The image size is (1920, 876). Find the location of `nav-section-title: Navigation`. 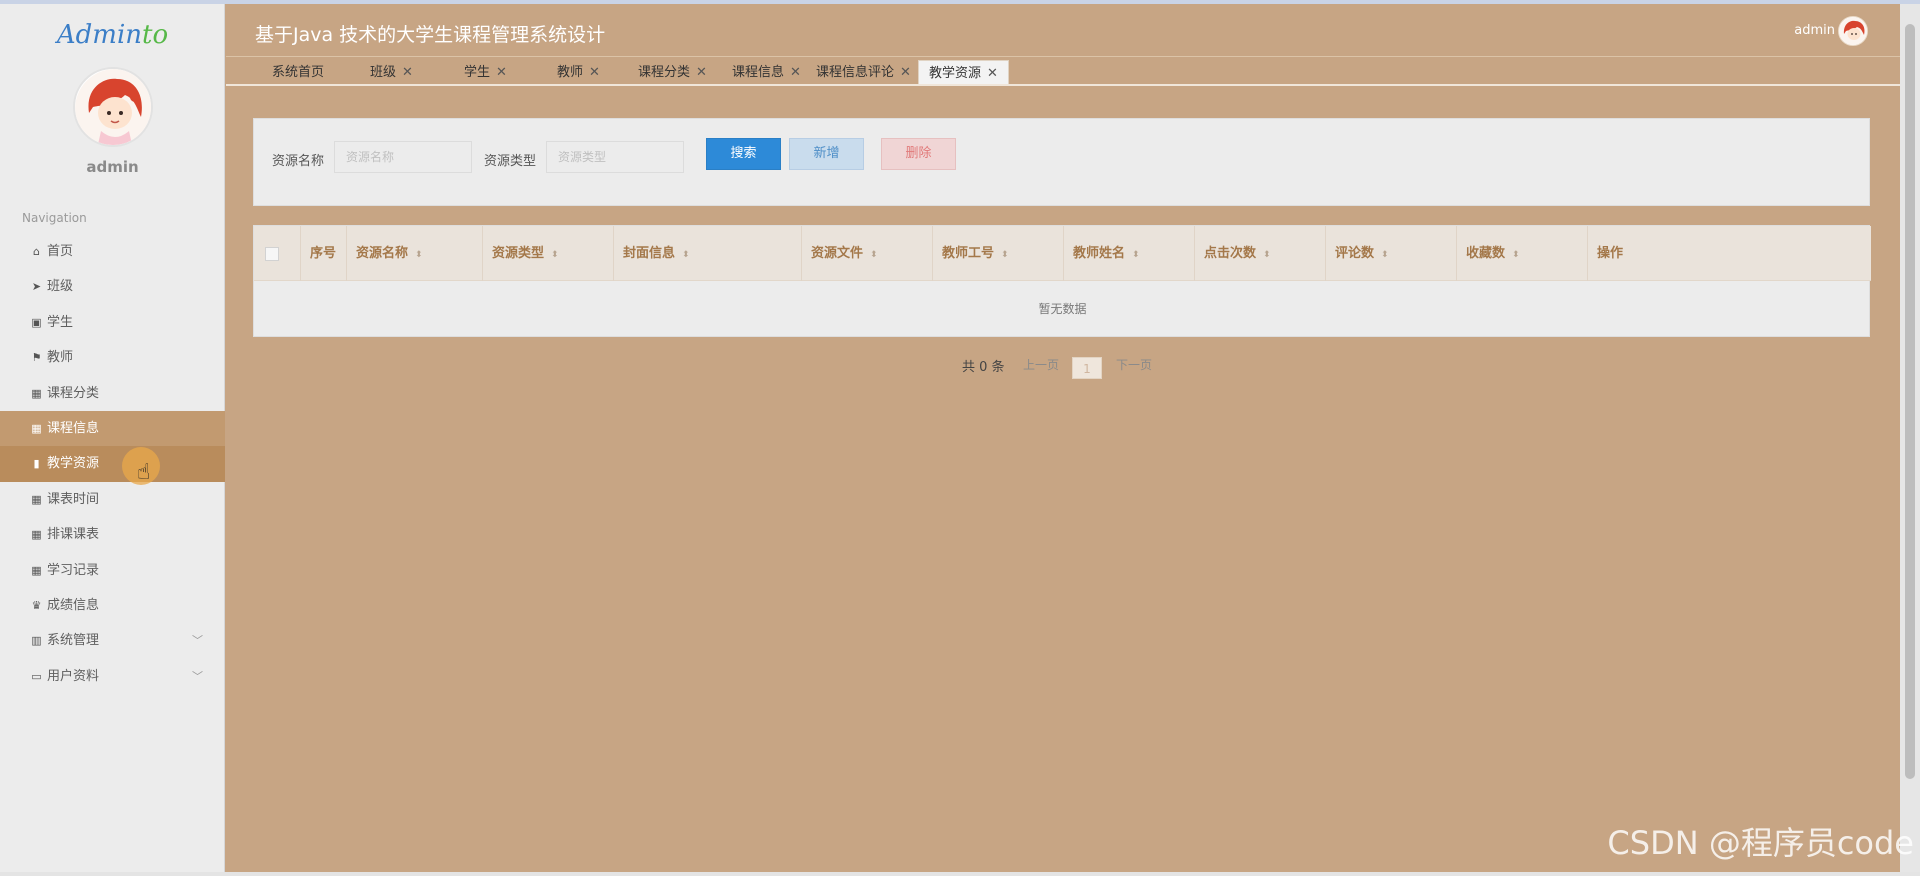

nav-section-title: Navigation is located at coordinates (54, 218).